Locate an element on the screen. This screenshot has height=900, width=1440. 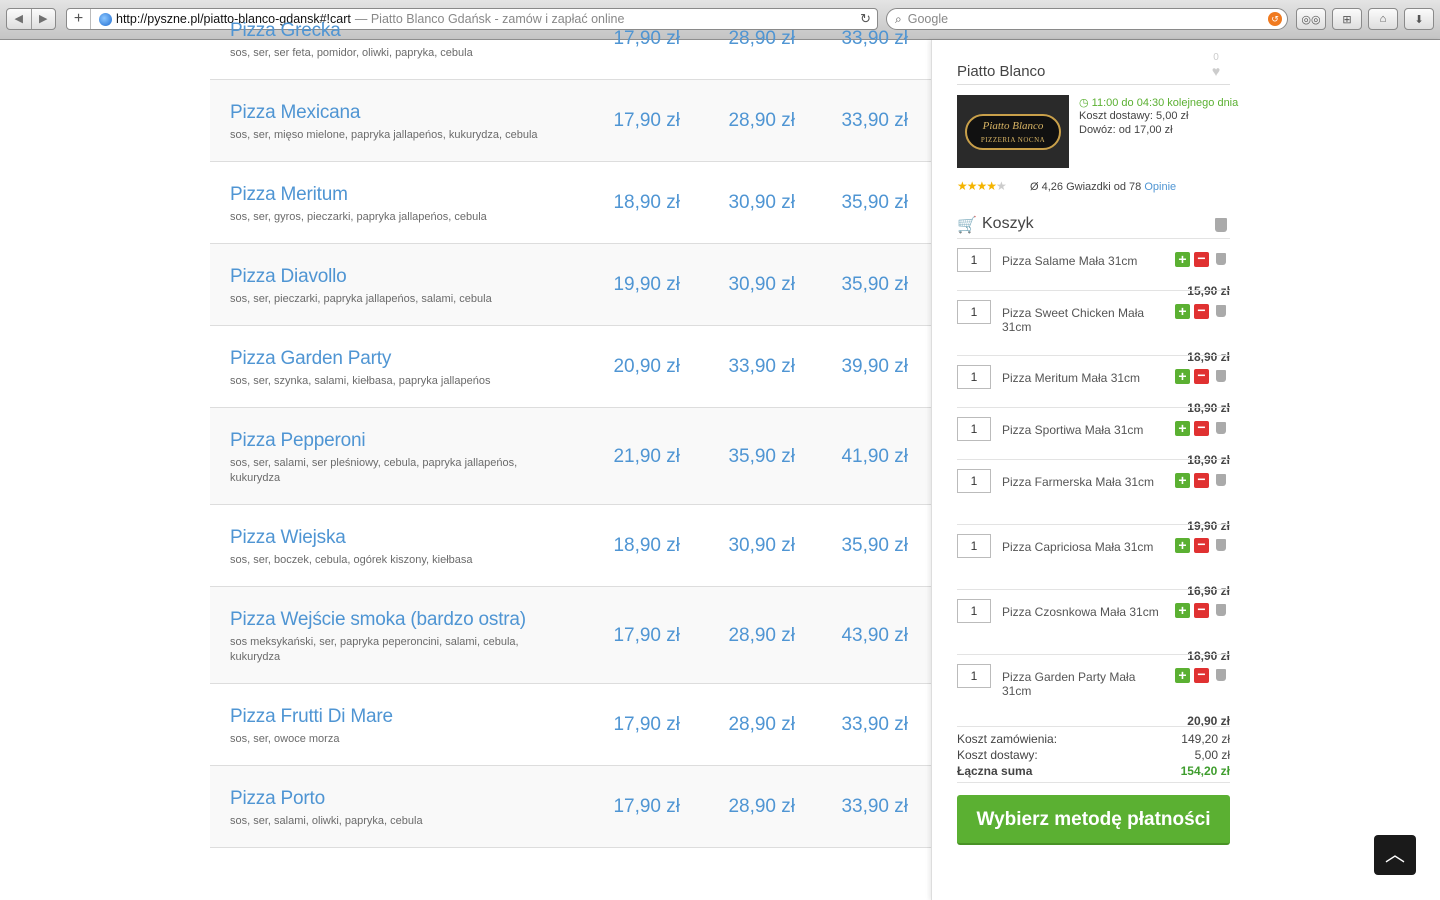
menu-item-name: Pizza Porto is located at coordinates (277, 799).